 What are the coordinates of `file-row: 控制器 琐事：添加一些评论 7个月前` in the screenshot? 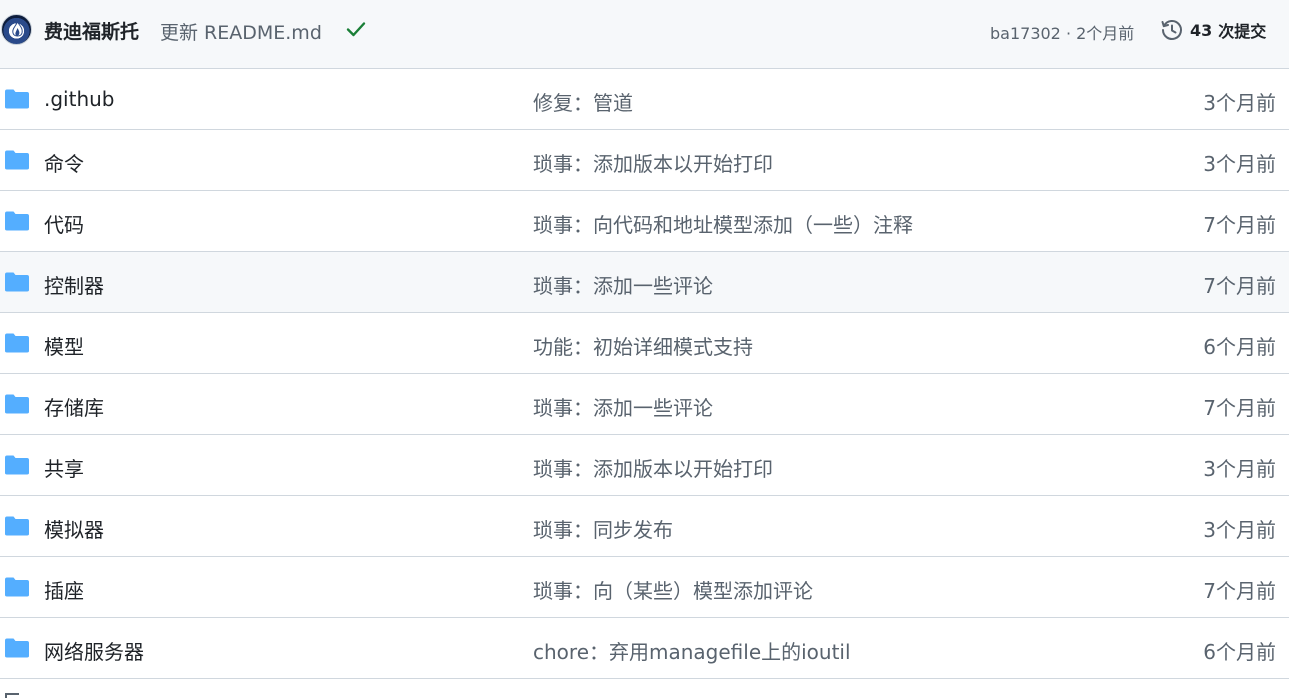 It's located at (644, 282).